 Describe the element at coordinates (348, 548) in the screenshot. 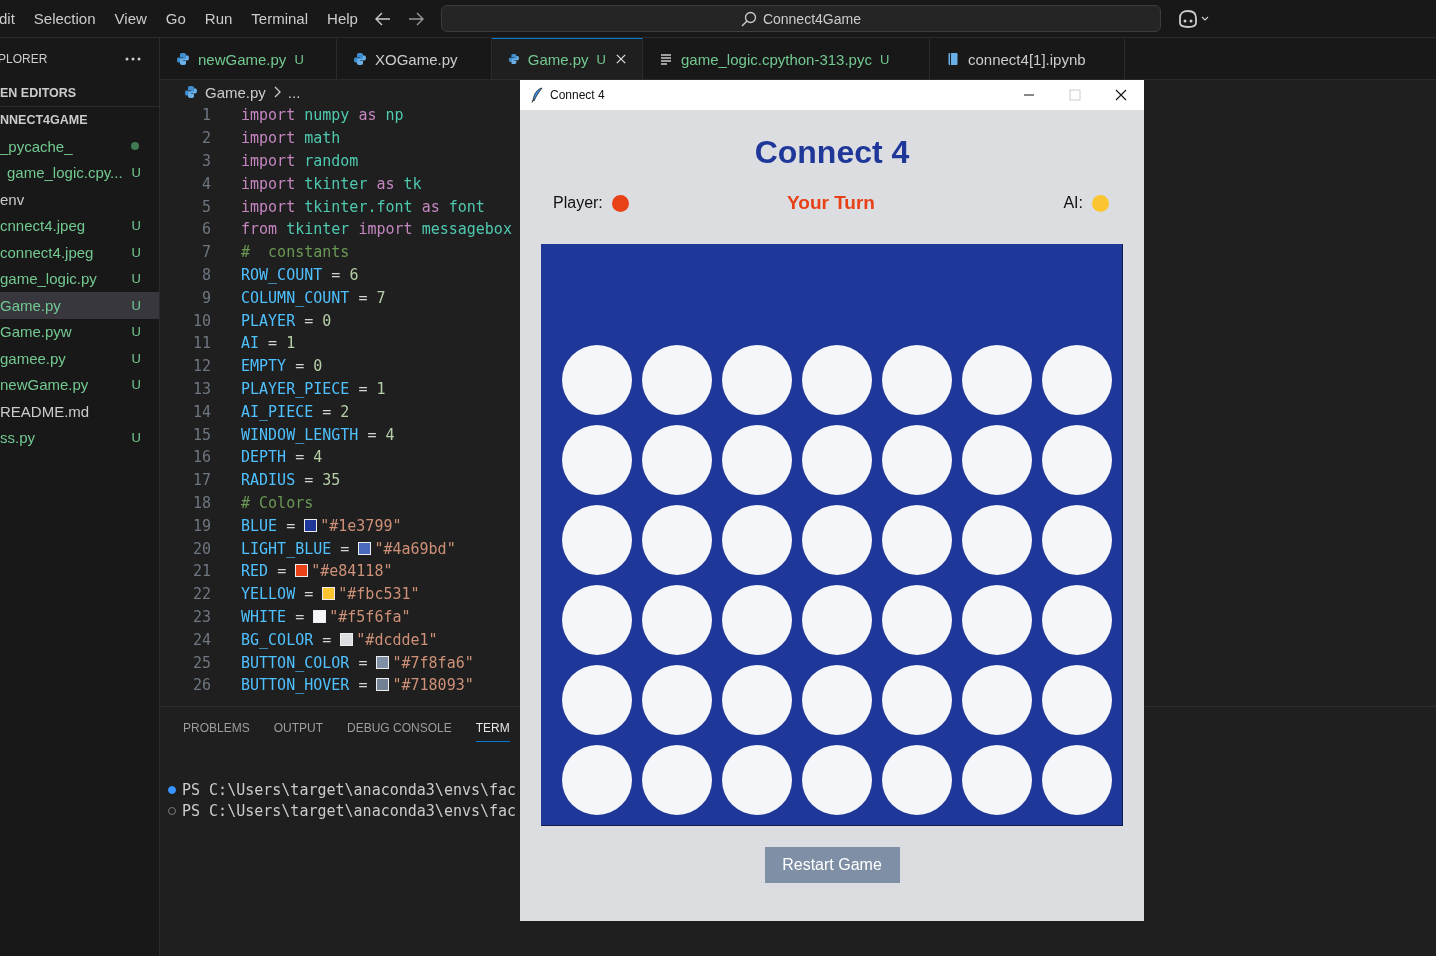

I see `code-line: LIGHT_BLUE = "#4a69bd"` at that location.